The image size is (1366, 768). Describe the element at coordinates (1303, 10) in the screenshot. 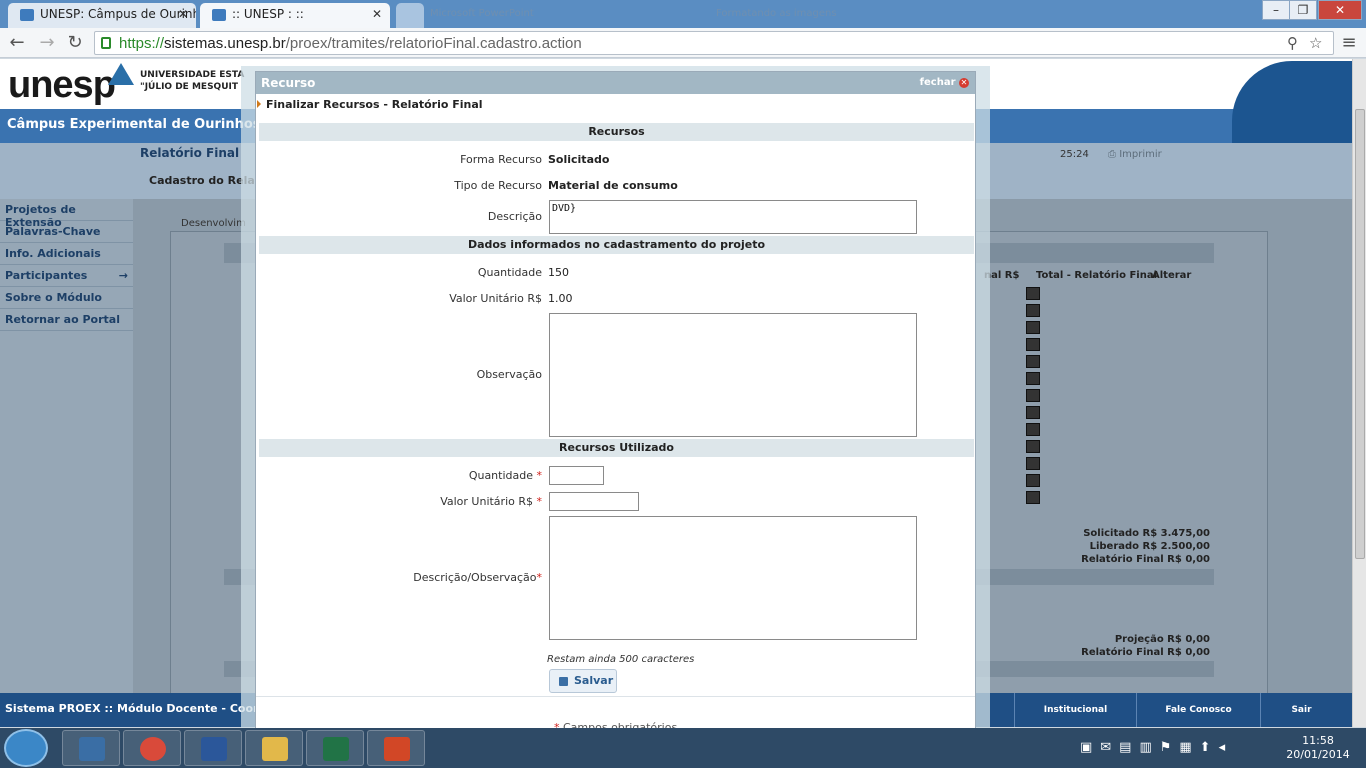

I see `maximize-button: ❐` at that location.